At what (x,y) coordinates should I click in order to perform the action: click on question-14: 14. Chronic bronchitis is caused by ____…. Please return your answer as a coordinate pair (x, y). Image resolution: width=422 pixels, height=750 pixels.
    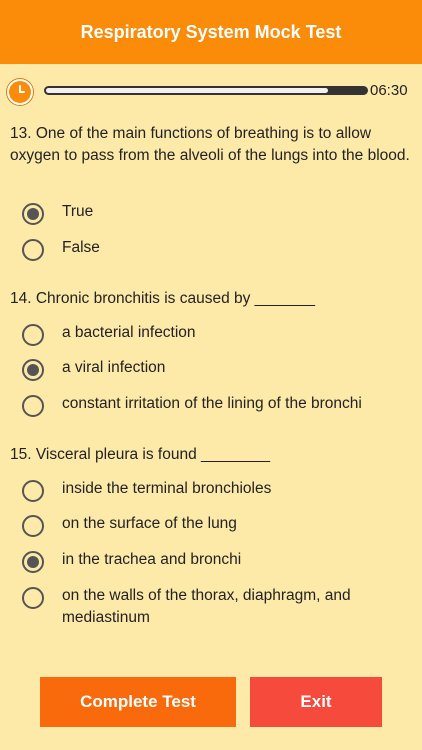
    Looking at the image, I should click on (163, 298).